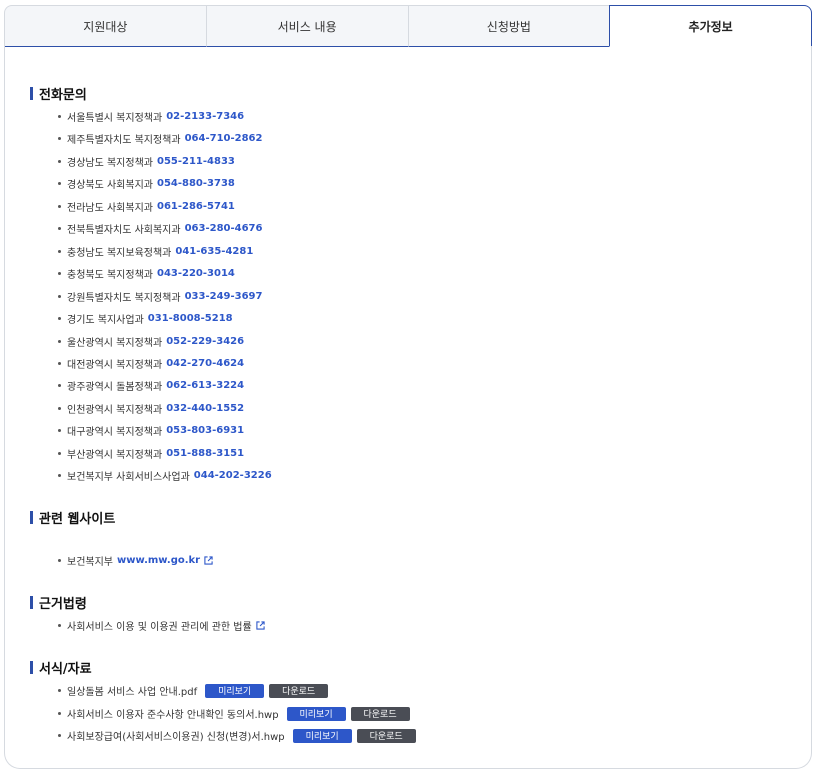  I want to click on contact-item: 경기도 복지사업과 031-8008-5218, so click(145, 318).